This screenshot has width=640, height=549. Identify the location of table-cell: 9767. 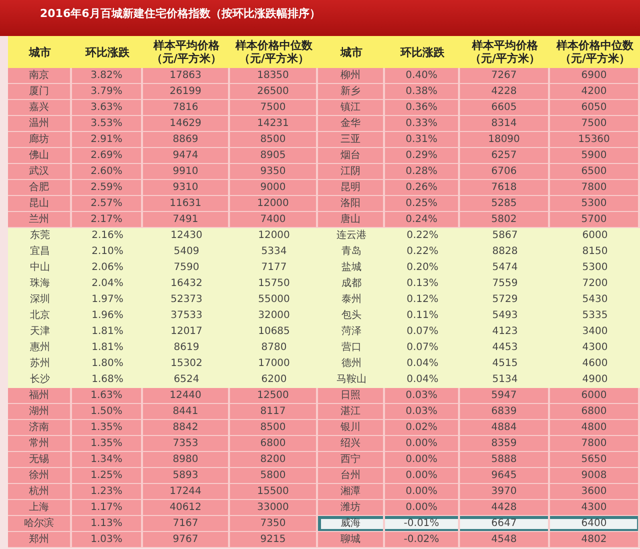
(186, 540).